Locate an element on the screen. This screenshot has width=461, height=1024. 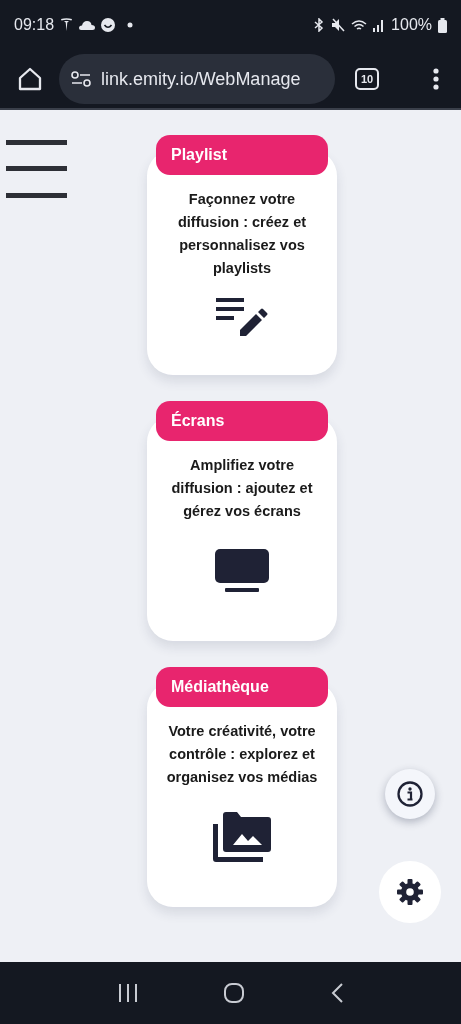
address-bar: link.emity.io/WebManage is located at coordinates (197, 79).